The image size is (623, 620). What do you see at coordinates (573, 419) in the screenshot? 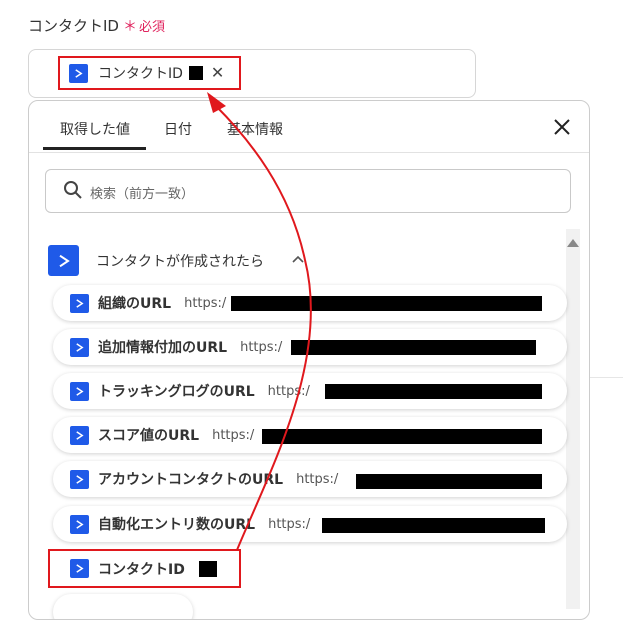
I see `scrollbar` at bounding box center [573, 419].